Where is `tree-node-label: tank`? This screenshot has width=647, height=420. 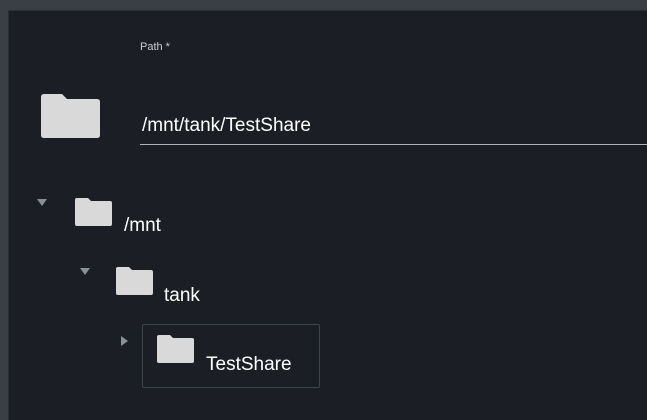 tree-node-label: tank is located at coordinates (182, 295).